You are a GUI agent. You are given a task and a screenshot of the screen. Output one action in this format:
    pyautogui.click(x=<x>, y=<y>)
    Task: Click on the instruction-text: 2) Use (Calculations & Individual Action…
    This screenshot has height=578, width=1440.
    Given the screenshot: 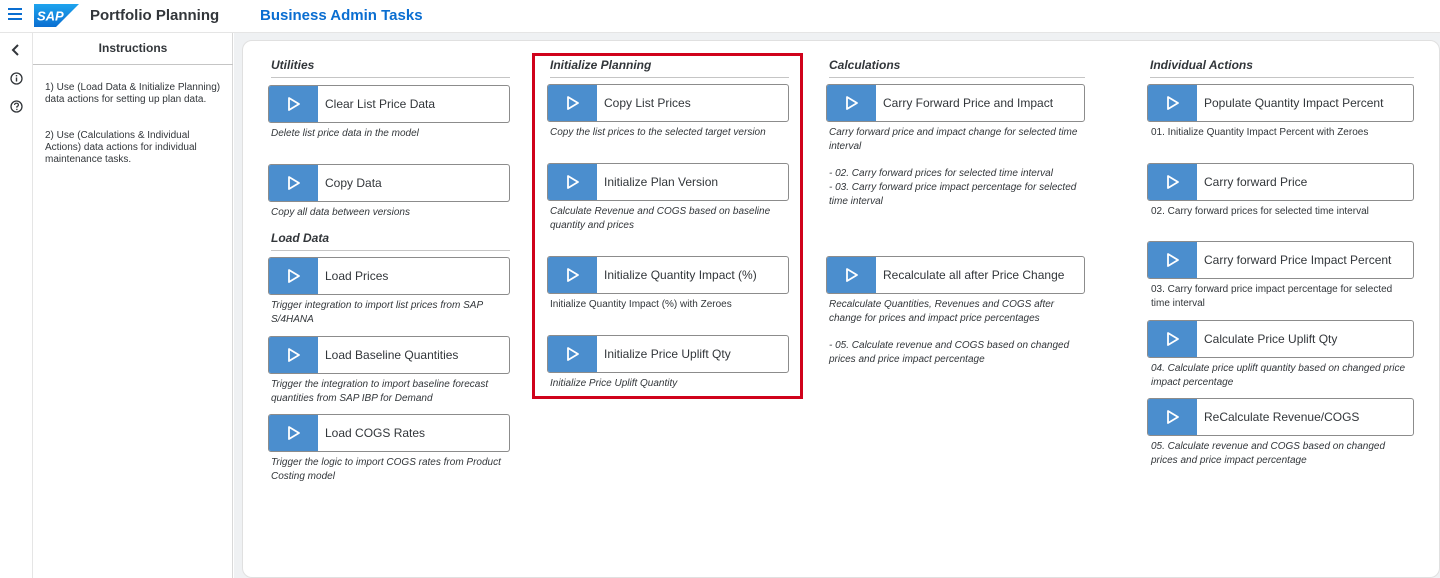 What is the action you would take?
    pyautogui.click(x=121, y=147)
    